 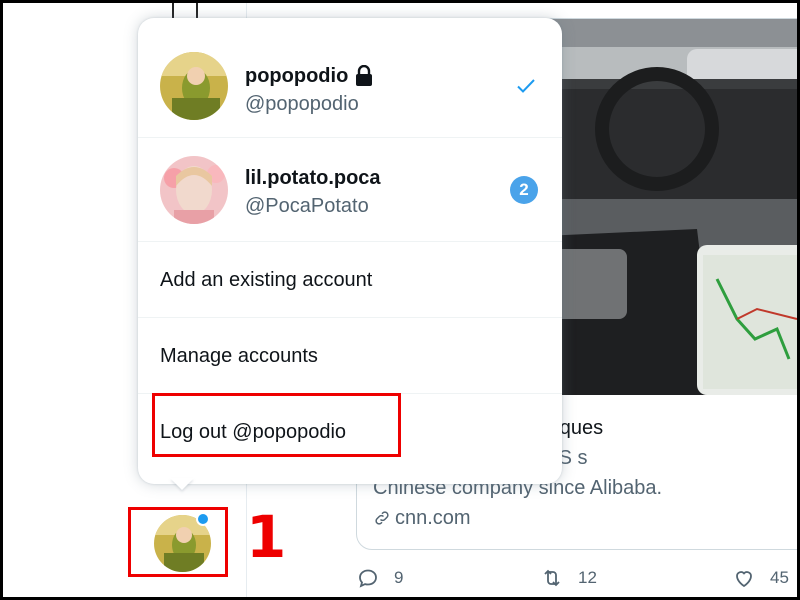 What do you see at coordinates (586, 518) in the screenshot?
I see `card-link: cnn.com` at bounding box center [586, 518].